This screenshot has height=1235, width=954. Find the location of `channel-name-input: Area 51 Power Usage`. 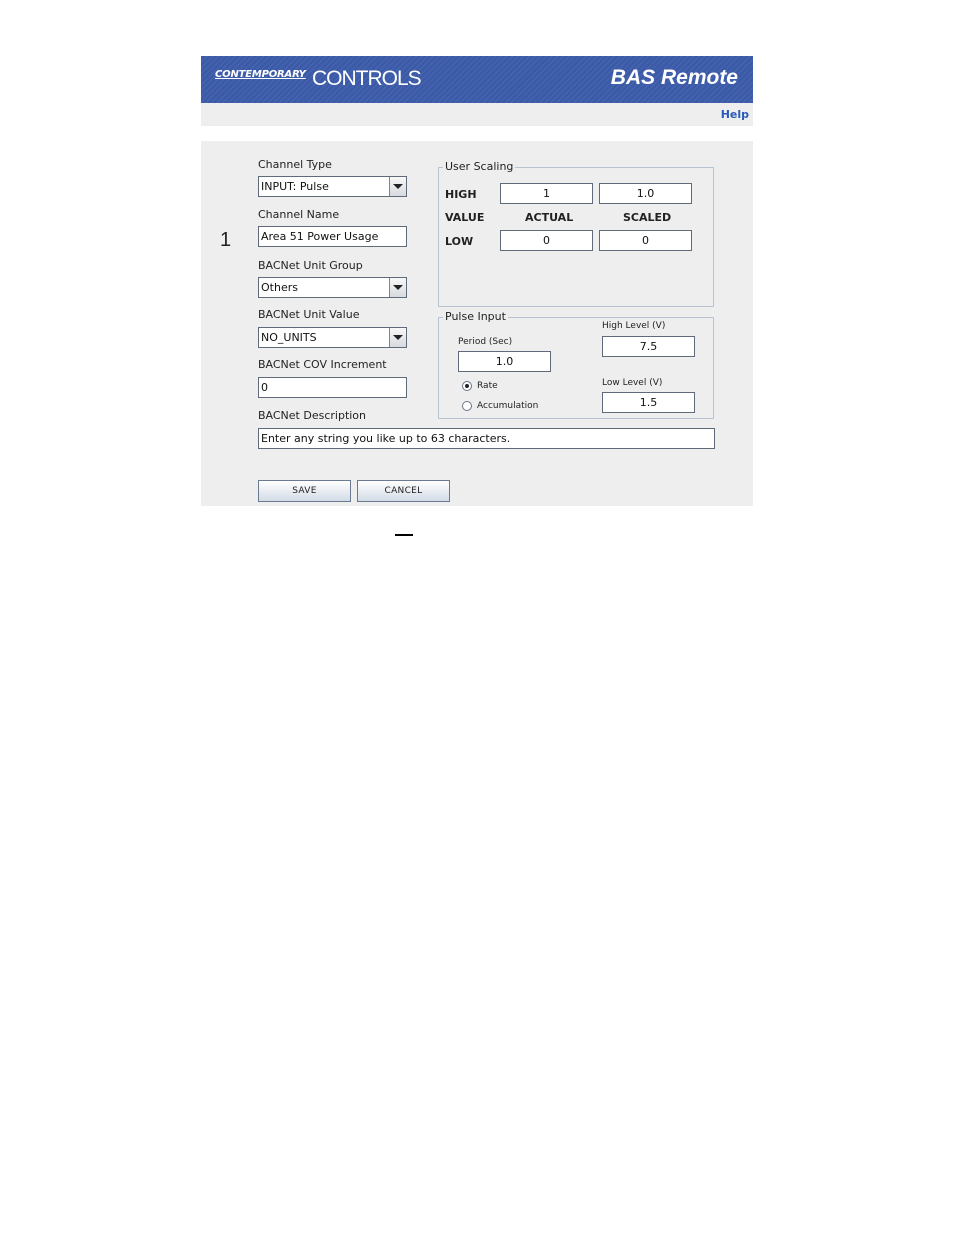

channel-name-input: Area 51 Power Usage is located at coordinates (332, 236).